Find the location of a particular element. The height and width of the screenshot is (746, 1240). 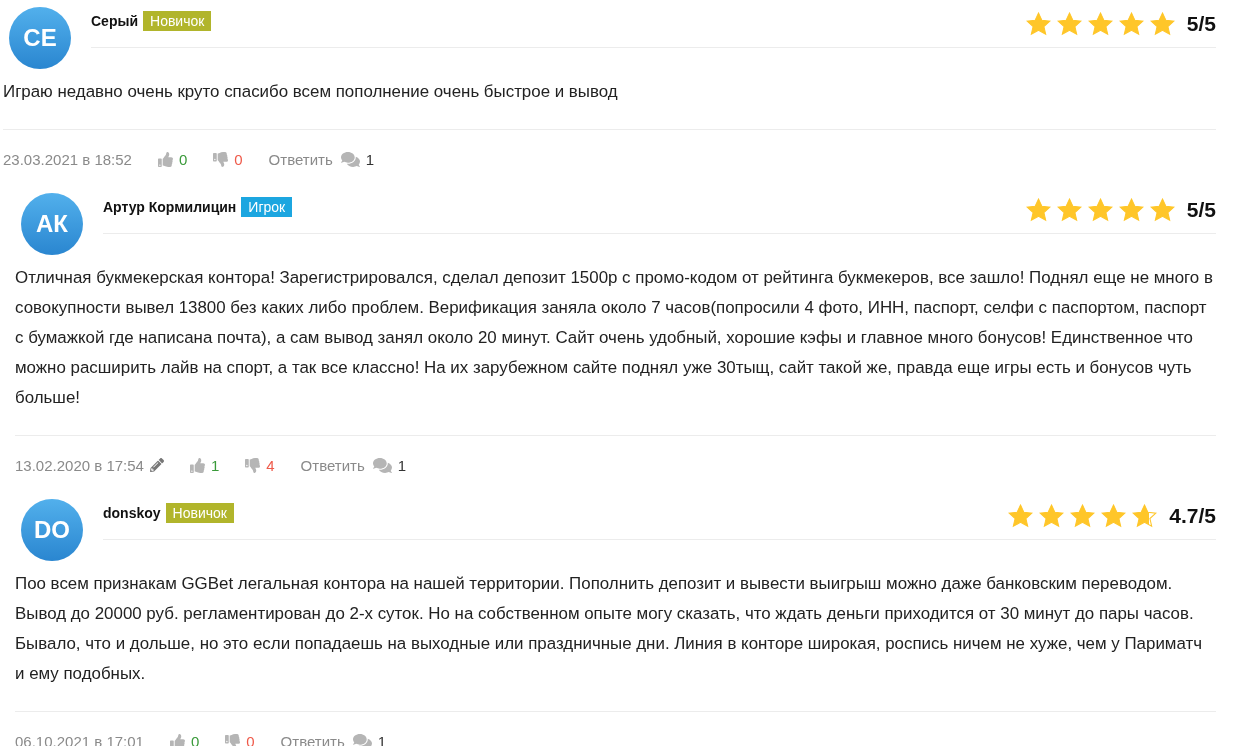

user-avatar: DO is located at coordinates (52, 530).